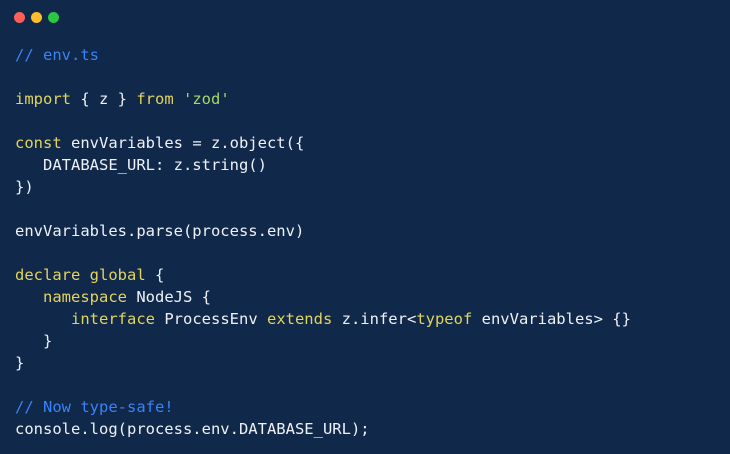 The height and width of the screenshot is (454, 730). I want to click on code-token-keyword: declare, so click(48, 275).